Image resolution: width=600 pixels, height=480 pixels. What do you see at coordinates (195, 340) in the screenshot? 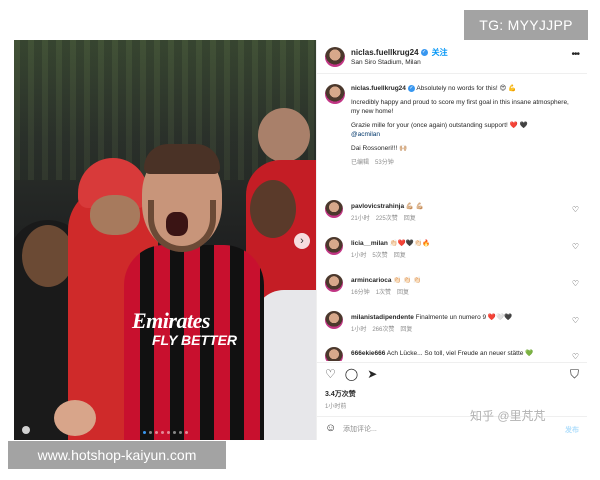
I see `jersey-tagline: FLY BETTER` at bounding box center [195, 340].